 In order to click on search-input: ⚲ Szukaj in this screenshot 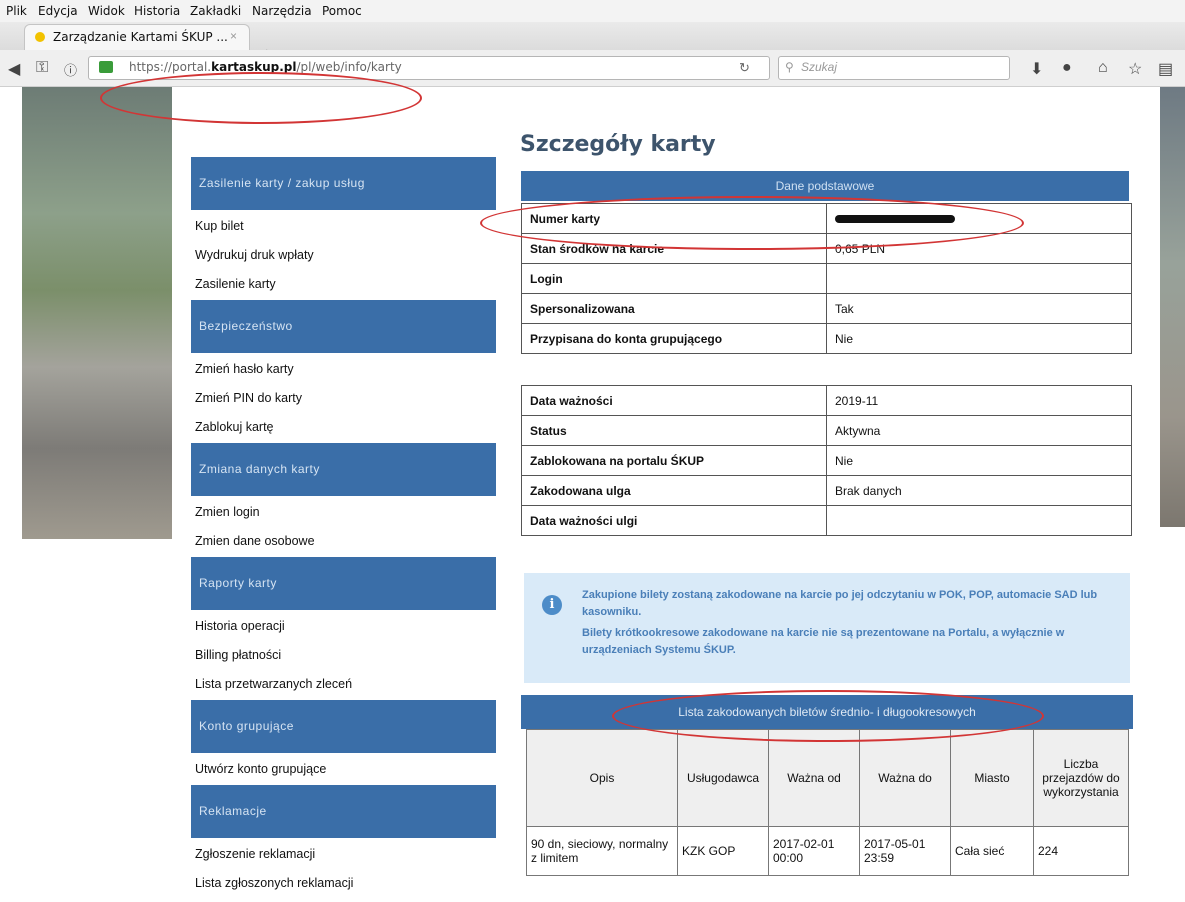, I will do `click(894, 68)`.